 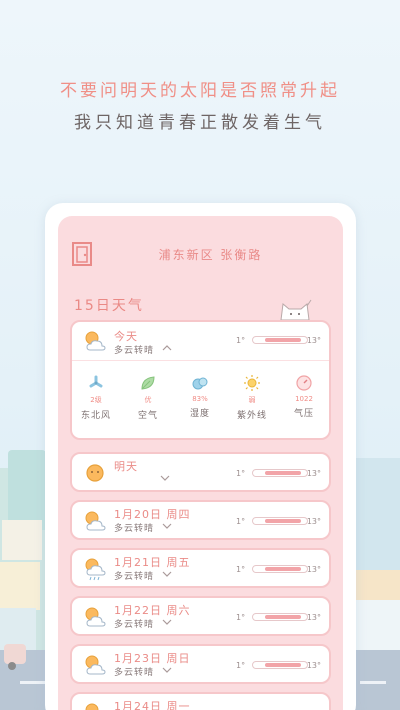 I want to click on metric-humidity: 83% 湿度, so click(x=200, y=396).